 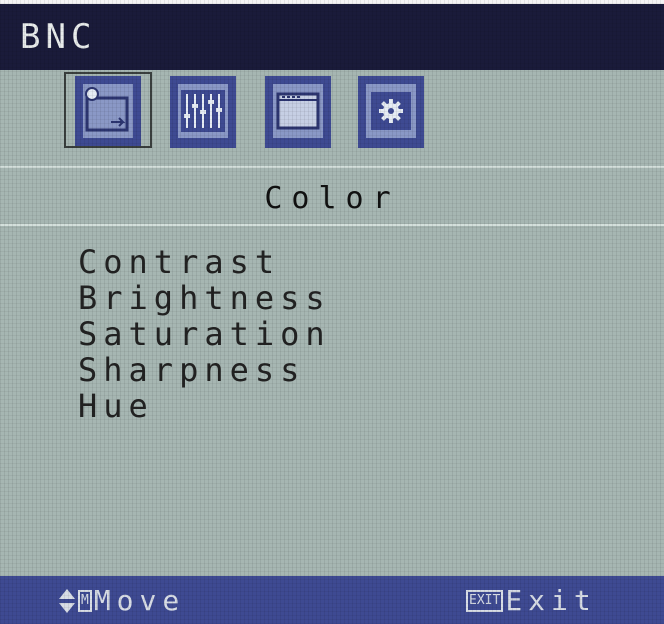 What do you see at coordinates (204, 406) in the screenshot?
I see `menu-item-hue: Hue` at bounding box center [204, 406].